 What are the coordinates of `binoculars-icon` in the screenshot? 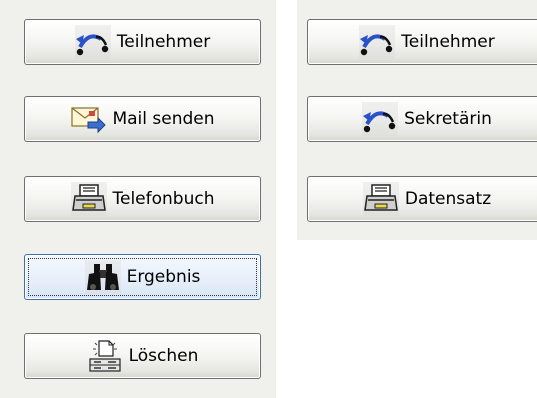 It's located at (102, 277).